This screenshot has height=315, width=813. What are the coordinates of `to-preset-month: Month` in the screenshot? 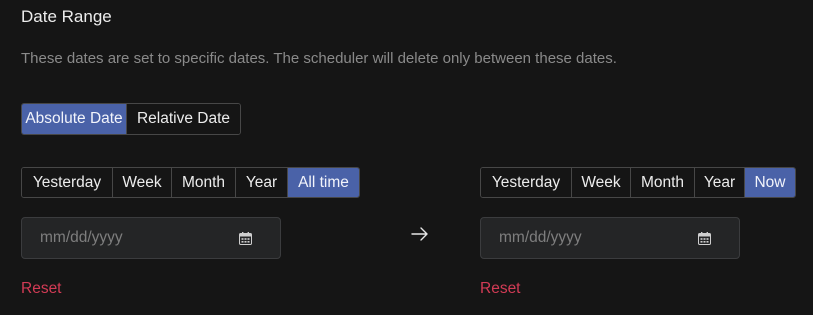 It's located at (662, 182).